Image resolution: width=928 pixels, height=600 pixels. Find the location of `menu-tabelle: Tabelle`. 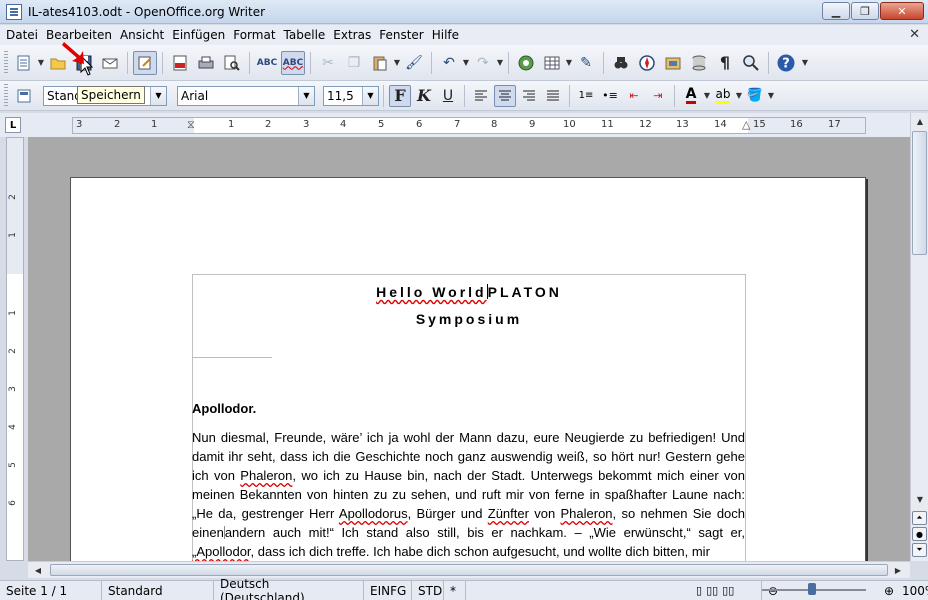

menu-tabelle: Tabelle is located at coordinates (305, 35).